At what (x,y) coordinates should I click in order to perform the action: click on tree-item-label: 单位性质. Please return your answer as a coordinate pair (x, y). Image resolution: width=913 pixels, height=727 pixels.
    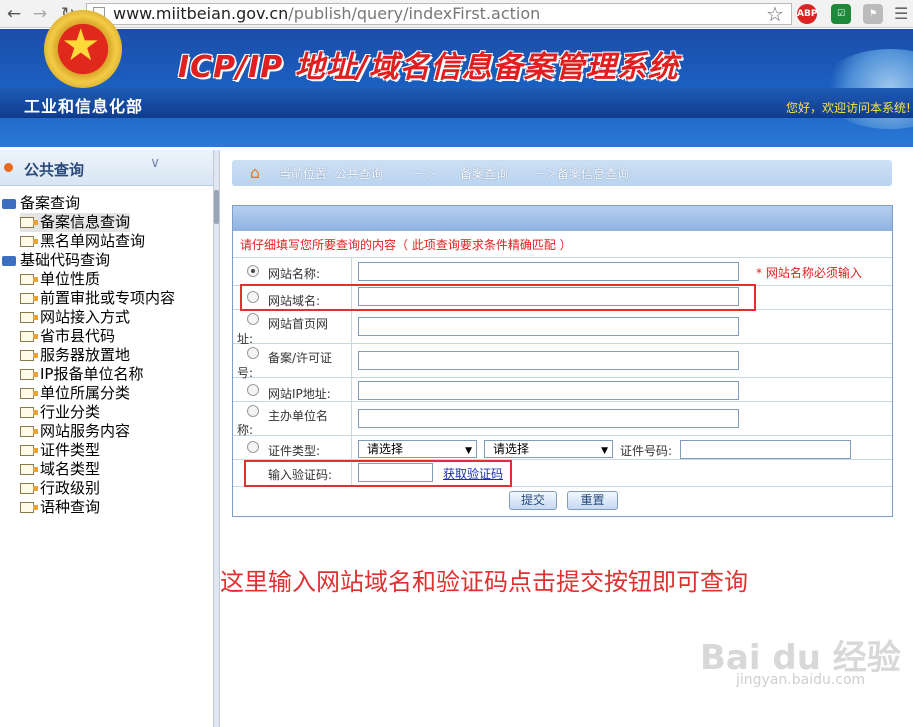
    Looking at the image, I should click on (70, 279).